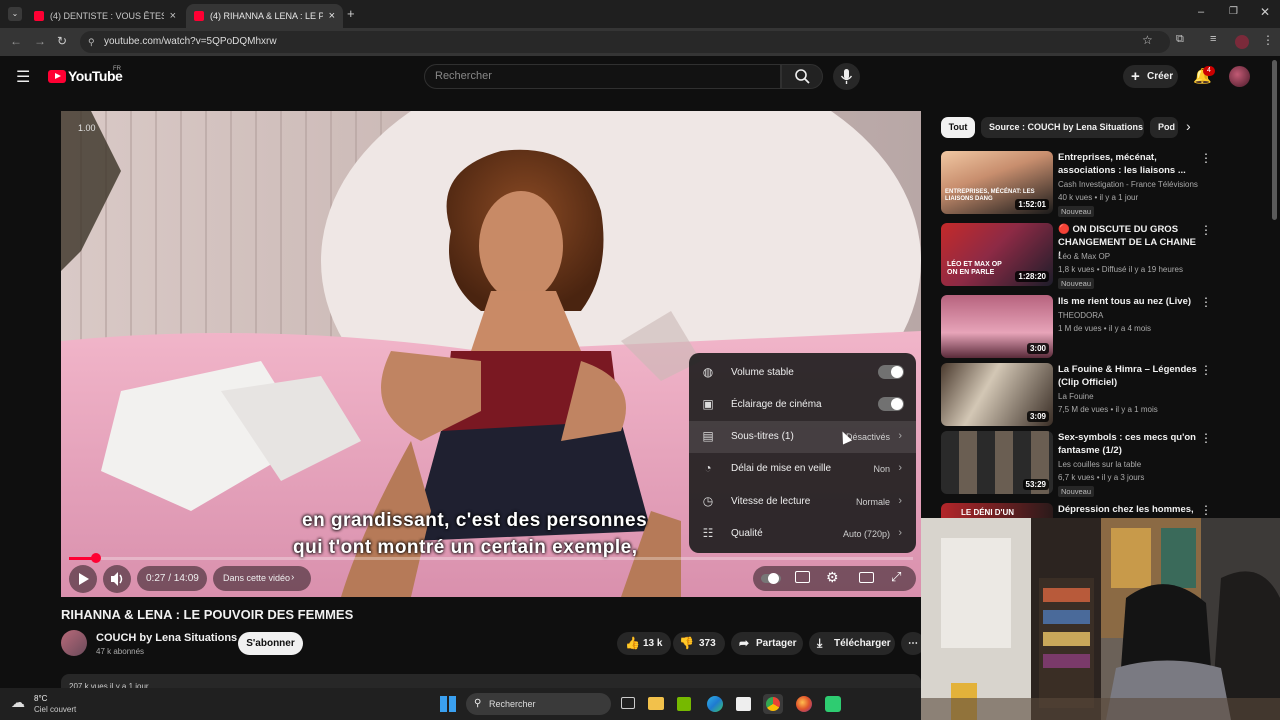  What do you see at coordinates (852, 643) in the screenshot?
I see `download-button: ⤓ Télécharger` at bounding box center [852, 643].